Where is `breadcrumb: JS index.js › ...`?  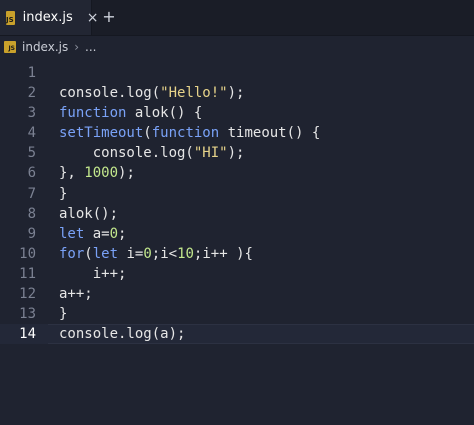
breadcrumb: JS index.js › ... is located at coordinates (237, 47).